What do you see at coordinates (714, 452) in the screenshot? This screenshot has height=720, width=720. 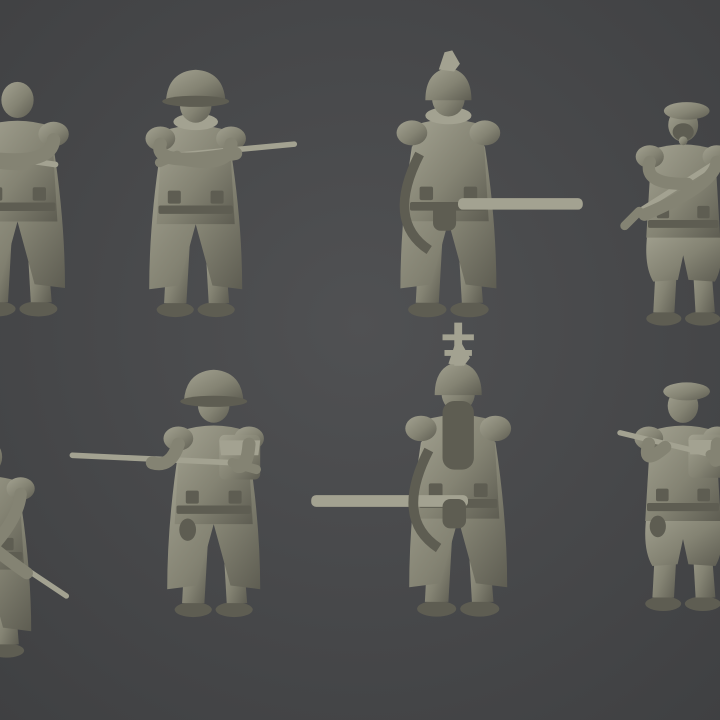 I see `right-arm` at bounding box center [714, 452].